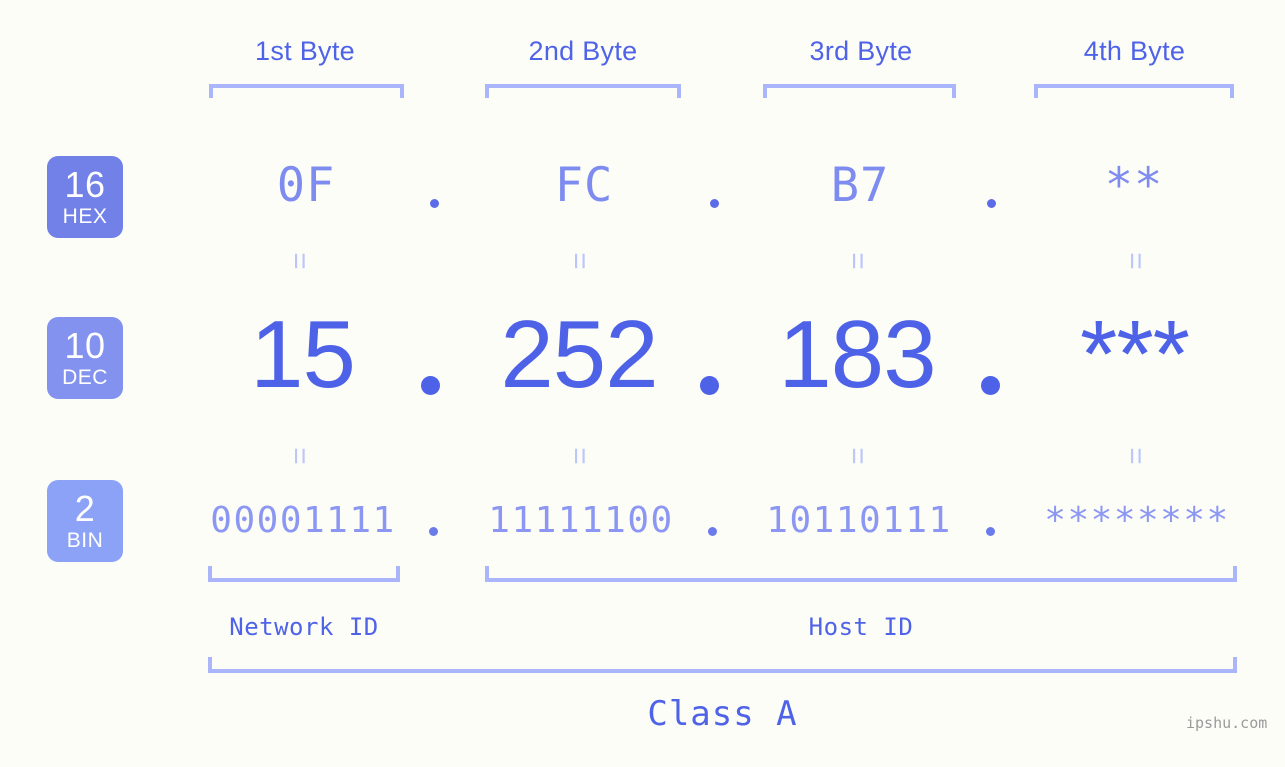 Image resolution: width=1285 pixels, height=767 pixels. What do you see at coordinates (299, 456) in the screenshot?
I see `equals-mark-dec-bin-1: =` at bounding box center [299, 456].